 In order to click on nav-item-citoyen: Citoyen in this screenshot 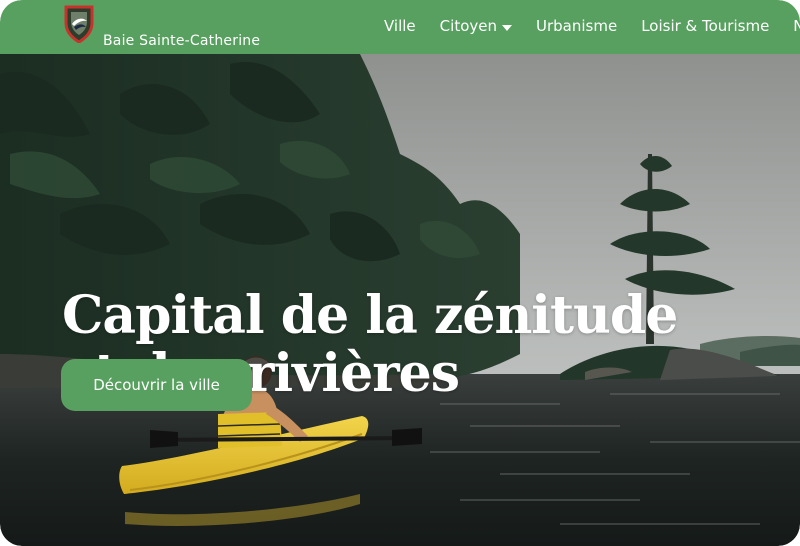, I will do `click(476, 26)`.